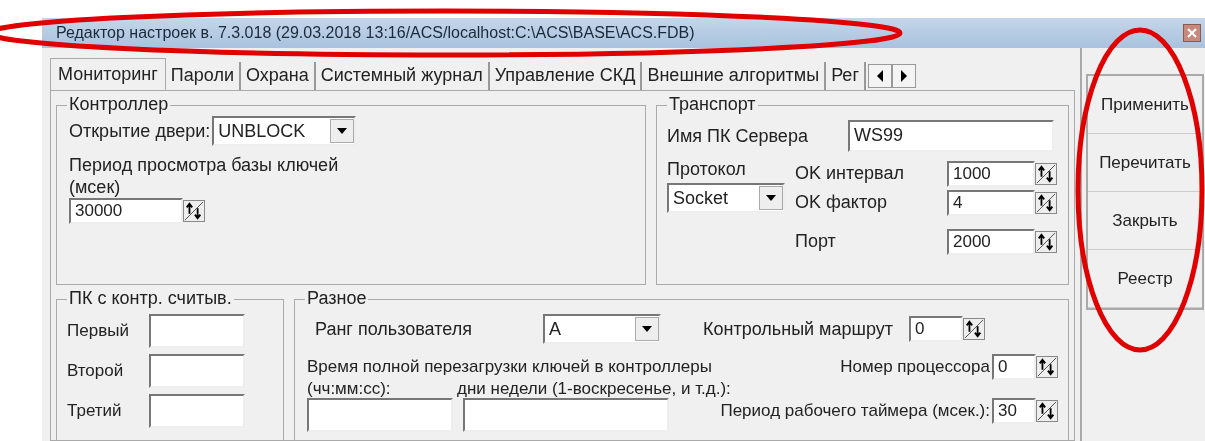 This screenshot has height=441, width=1205. What do you see at coordinates (509, 367) in the screenshot?
I see `field-label: Время полной перезагрузки ключей в контроллеры` at bounding box center [509, 367].